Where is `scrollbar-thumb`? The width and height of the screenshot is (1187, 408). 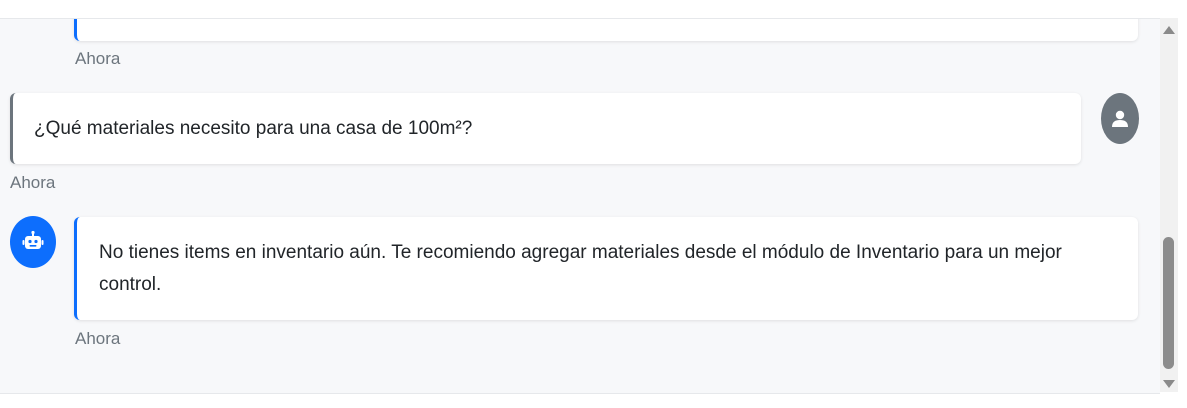 scrollbar-thumb is located at coordinates (1168, 303).